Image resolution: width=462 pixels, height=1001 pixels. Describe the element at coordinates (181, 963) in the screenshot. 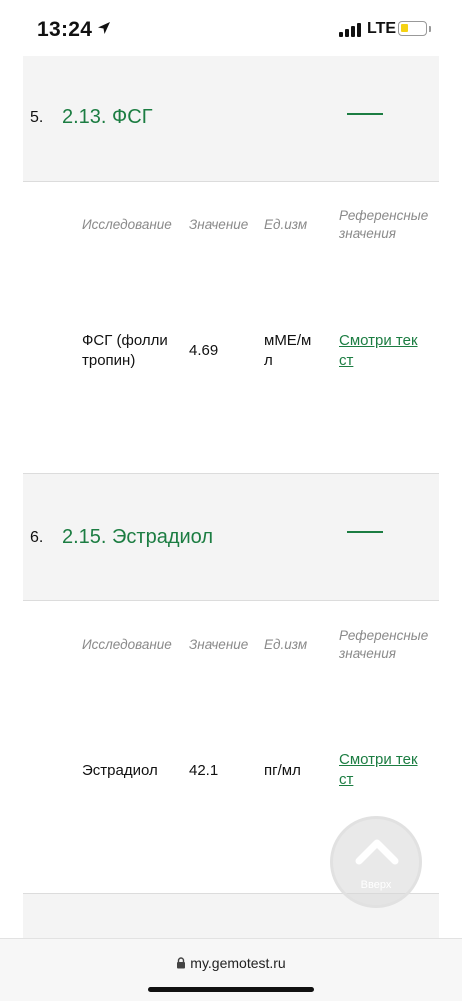

I see `lock-icon` at that location.